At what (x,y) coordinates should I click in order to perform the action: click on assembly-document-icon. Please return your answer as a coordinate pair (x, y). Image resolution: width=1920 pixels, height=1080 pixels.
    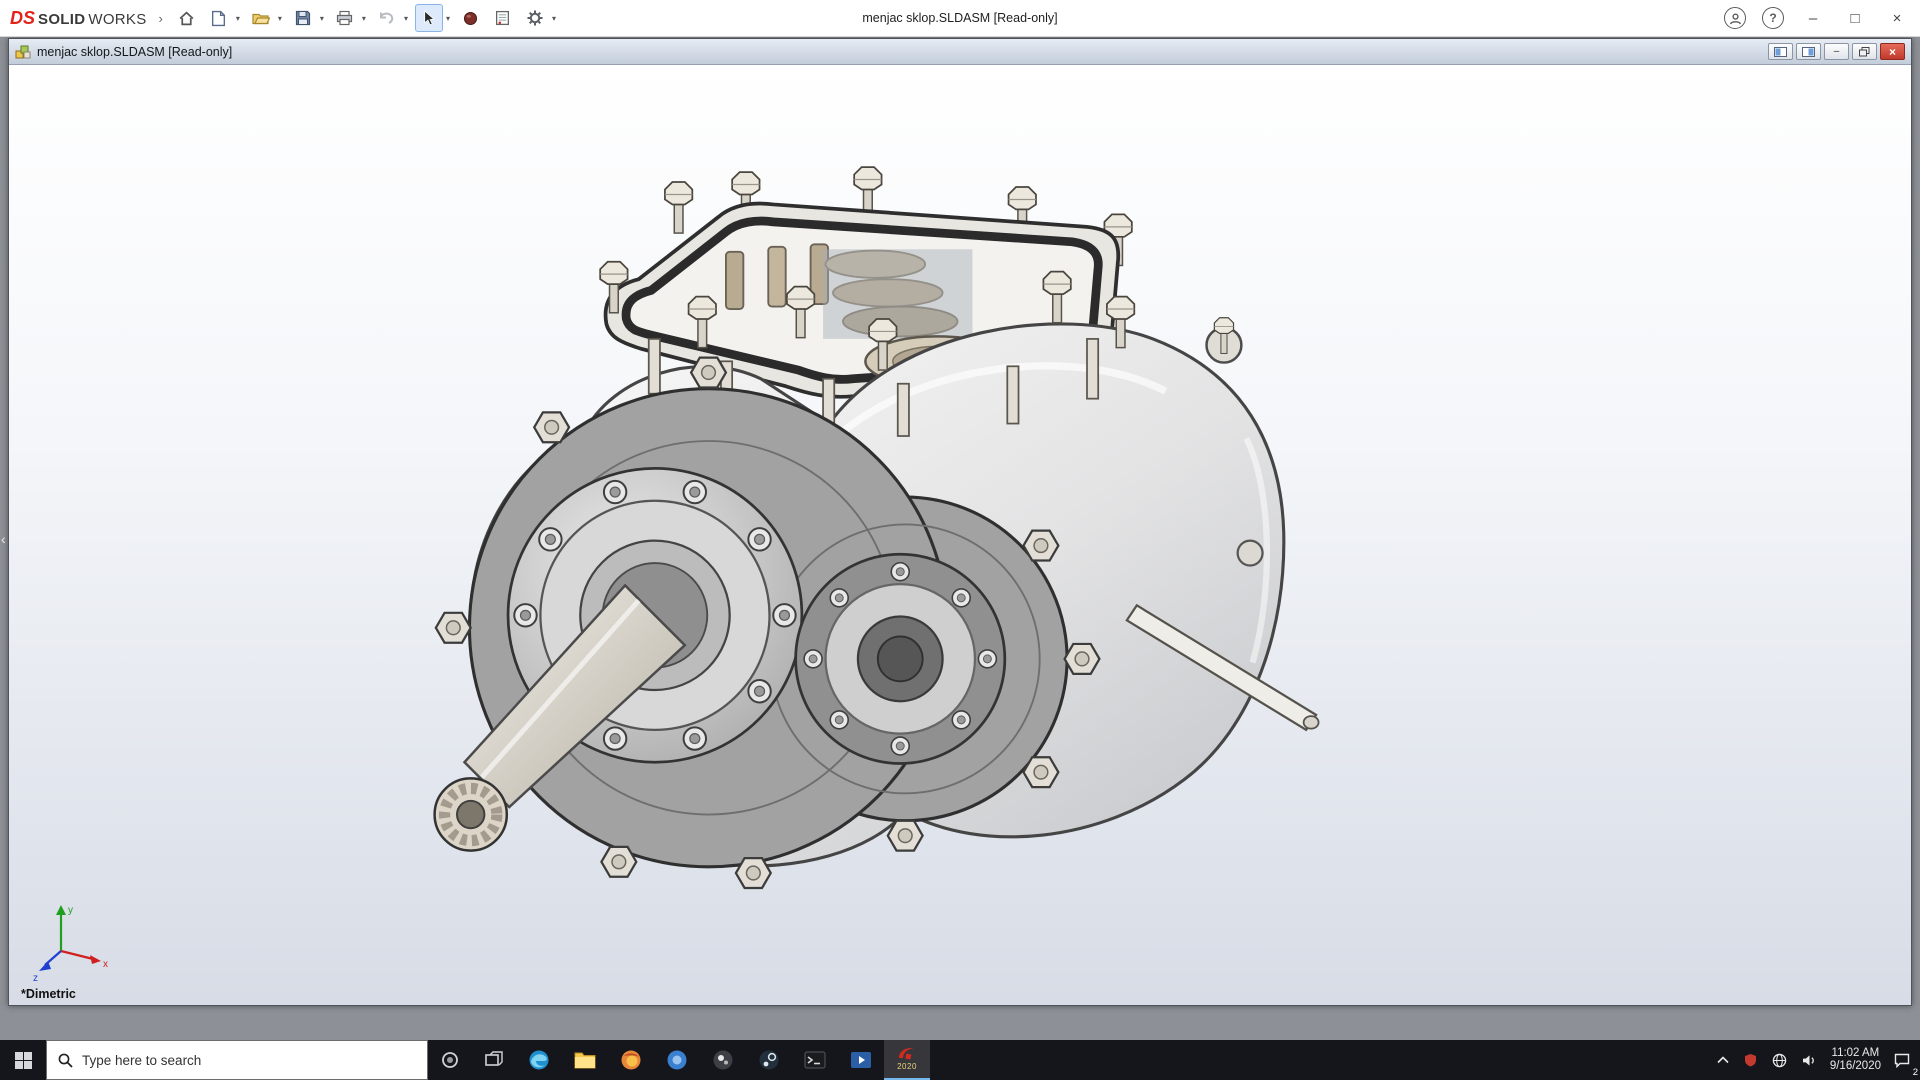
    Looking at the image, I should click on (23, 51).